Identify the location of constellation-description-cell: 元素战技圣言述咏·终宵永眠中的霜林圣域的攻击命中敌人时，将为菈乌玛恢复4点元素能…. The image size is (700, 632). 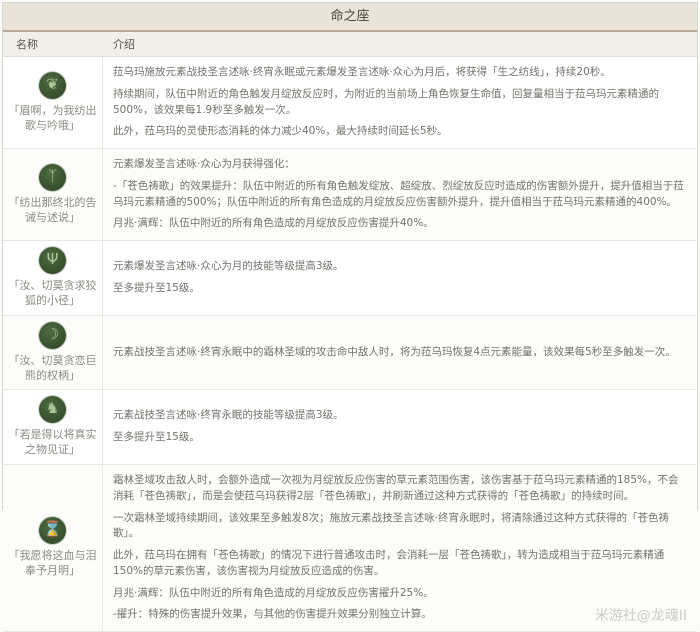
(400, 353).